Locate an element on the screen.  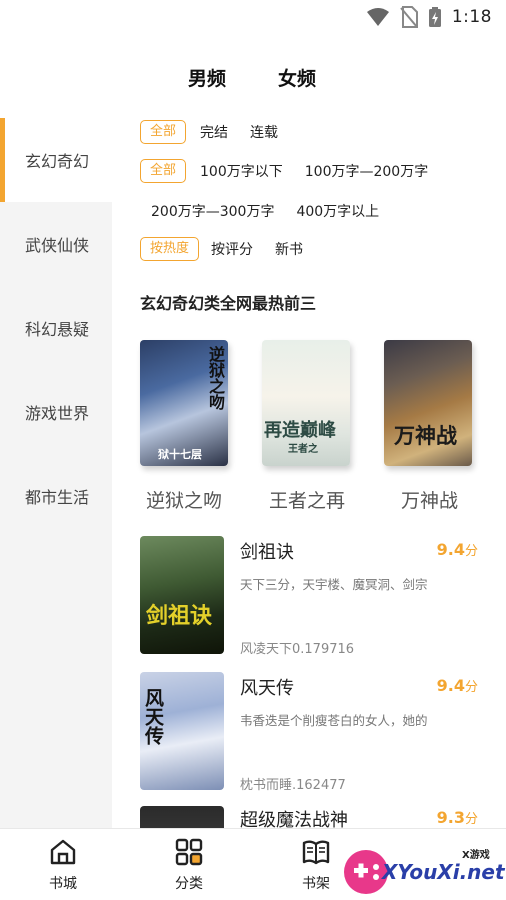
book-description: 天下三分，天宇楼、魔冥洞、剑宗 is located at coordinates (334, 584).